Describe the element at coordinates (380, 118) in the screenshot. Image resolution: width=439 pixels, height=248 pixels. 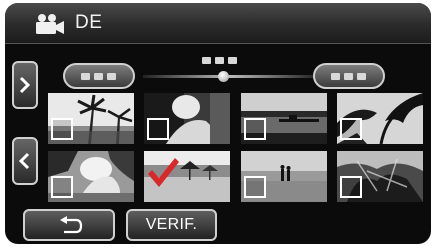
I see `thumbnail-palm-leaves-sky` at that location.